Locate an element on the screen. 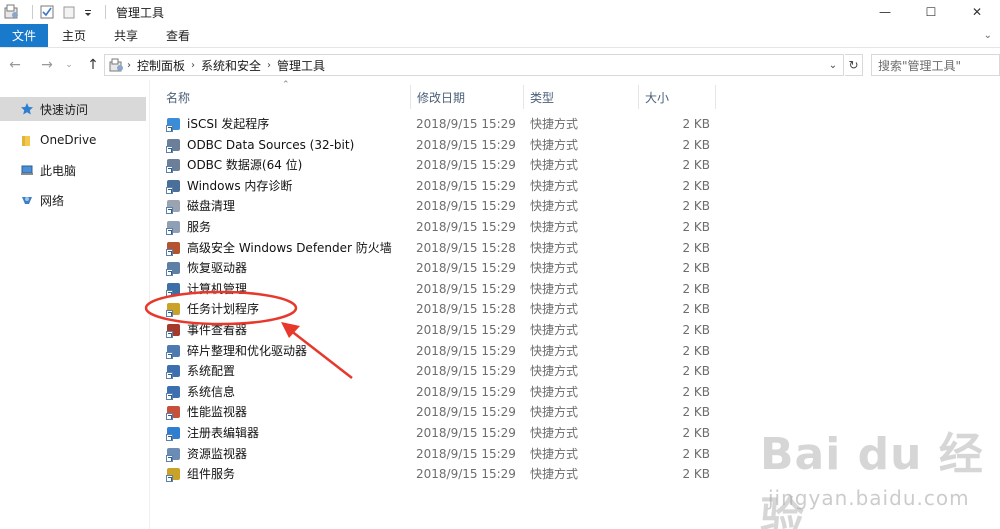 The image size is (1000, 529). table-row: 事件查看器 2018/9/15 15:29 快捷方式 2 KB is located at coordinates (439, 330).